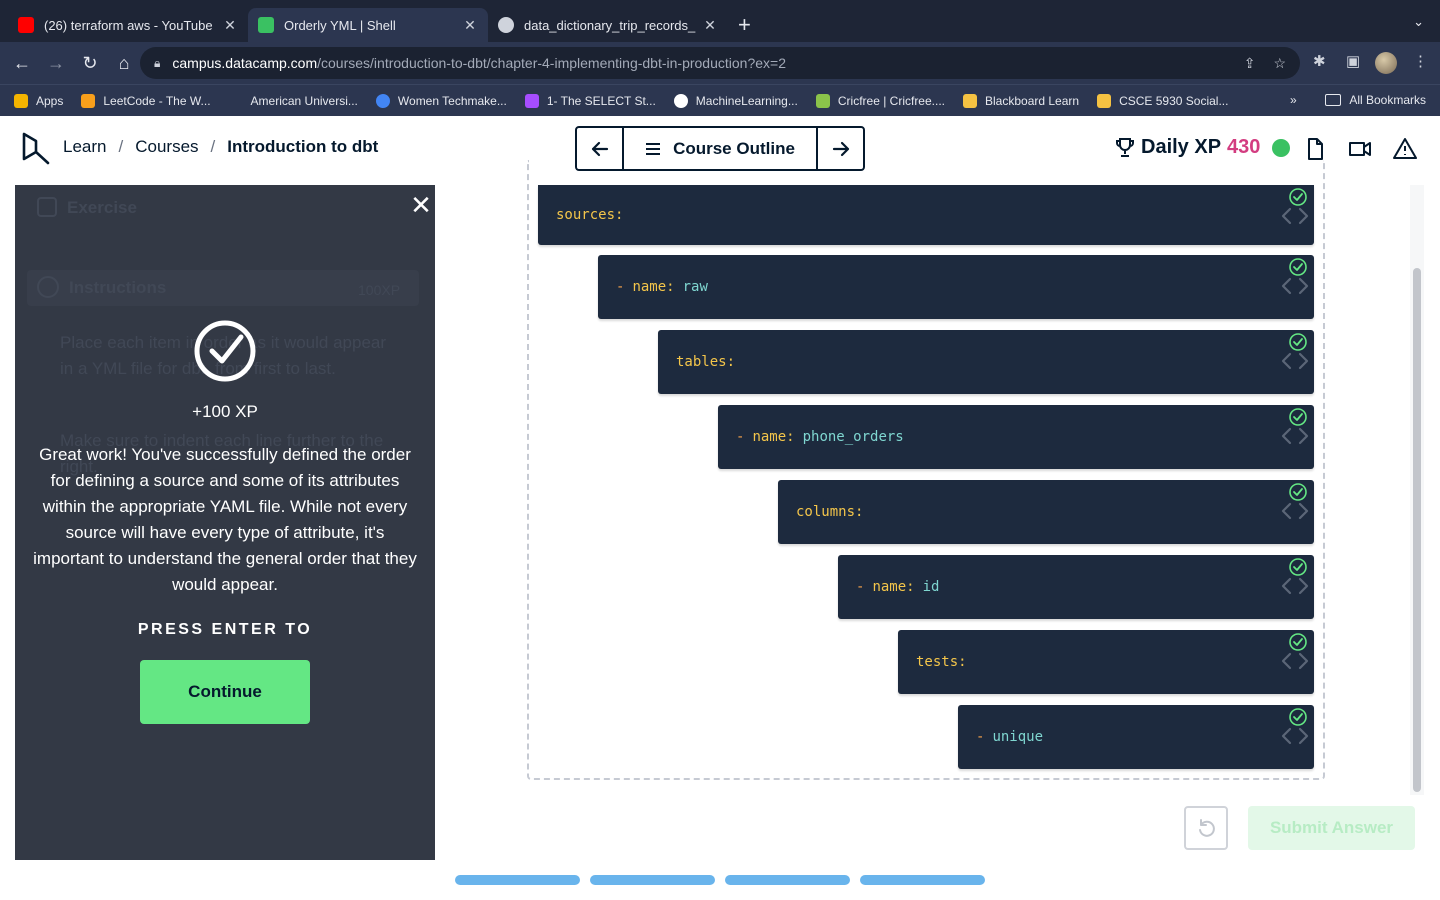 The height and width of the screenshot is (900, 1440). What do you see at coordinates (1181, 147) in the screenshot?
I see `daily-xp-label: Daily XP` at bounding box center [1181, 147].